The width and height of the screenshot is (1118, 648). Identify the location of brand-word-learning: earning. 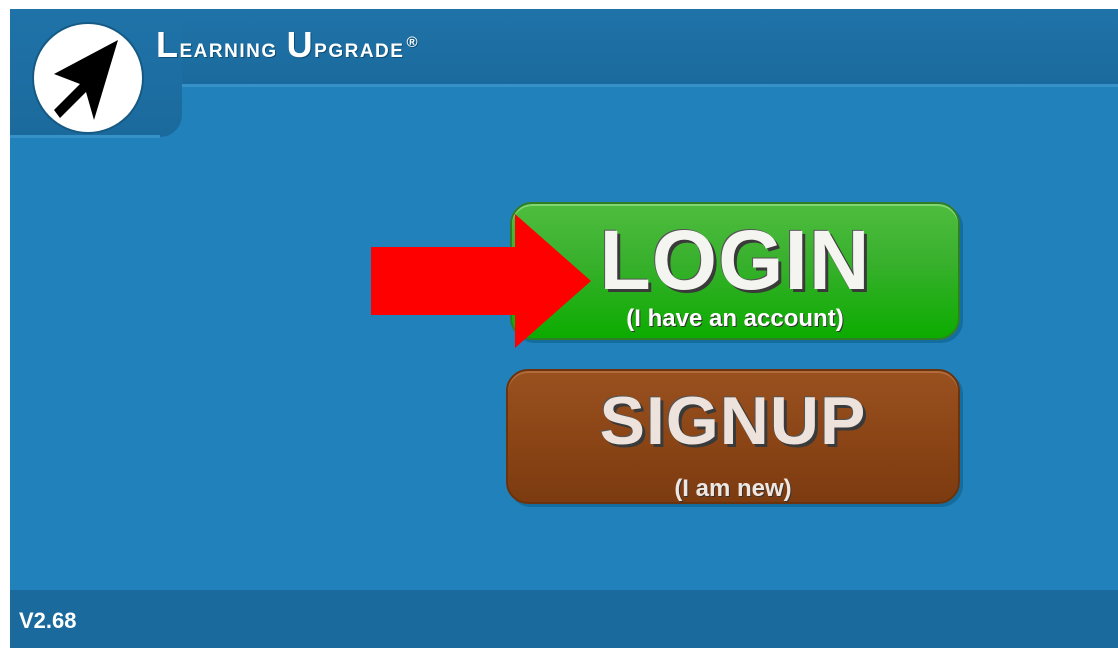
(228, 48).